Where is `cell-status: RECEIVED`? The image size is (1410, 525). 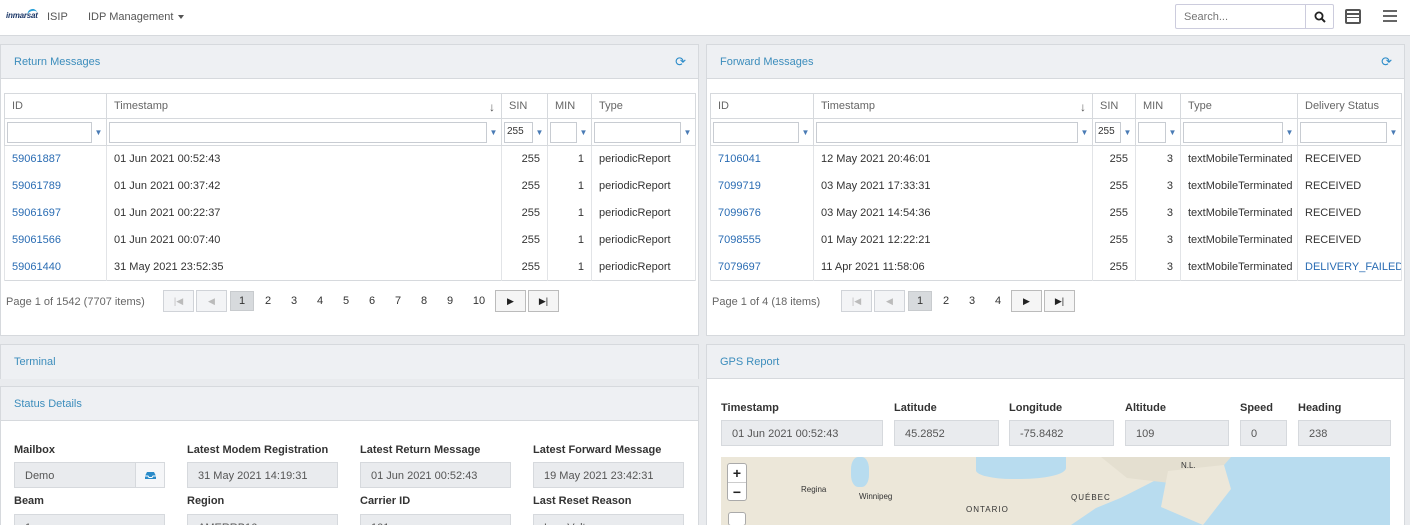 cell-status: RECEIVED is located at coordinates (1349, 186).